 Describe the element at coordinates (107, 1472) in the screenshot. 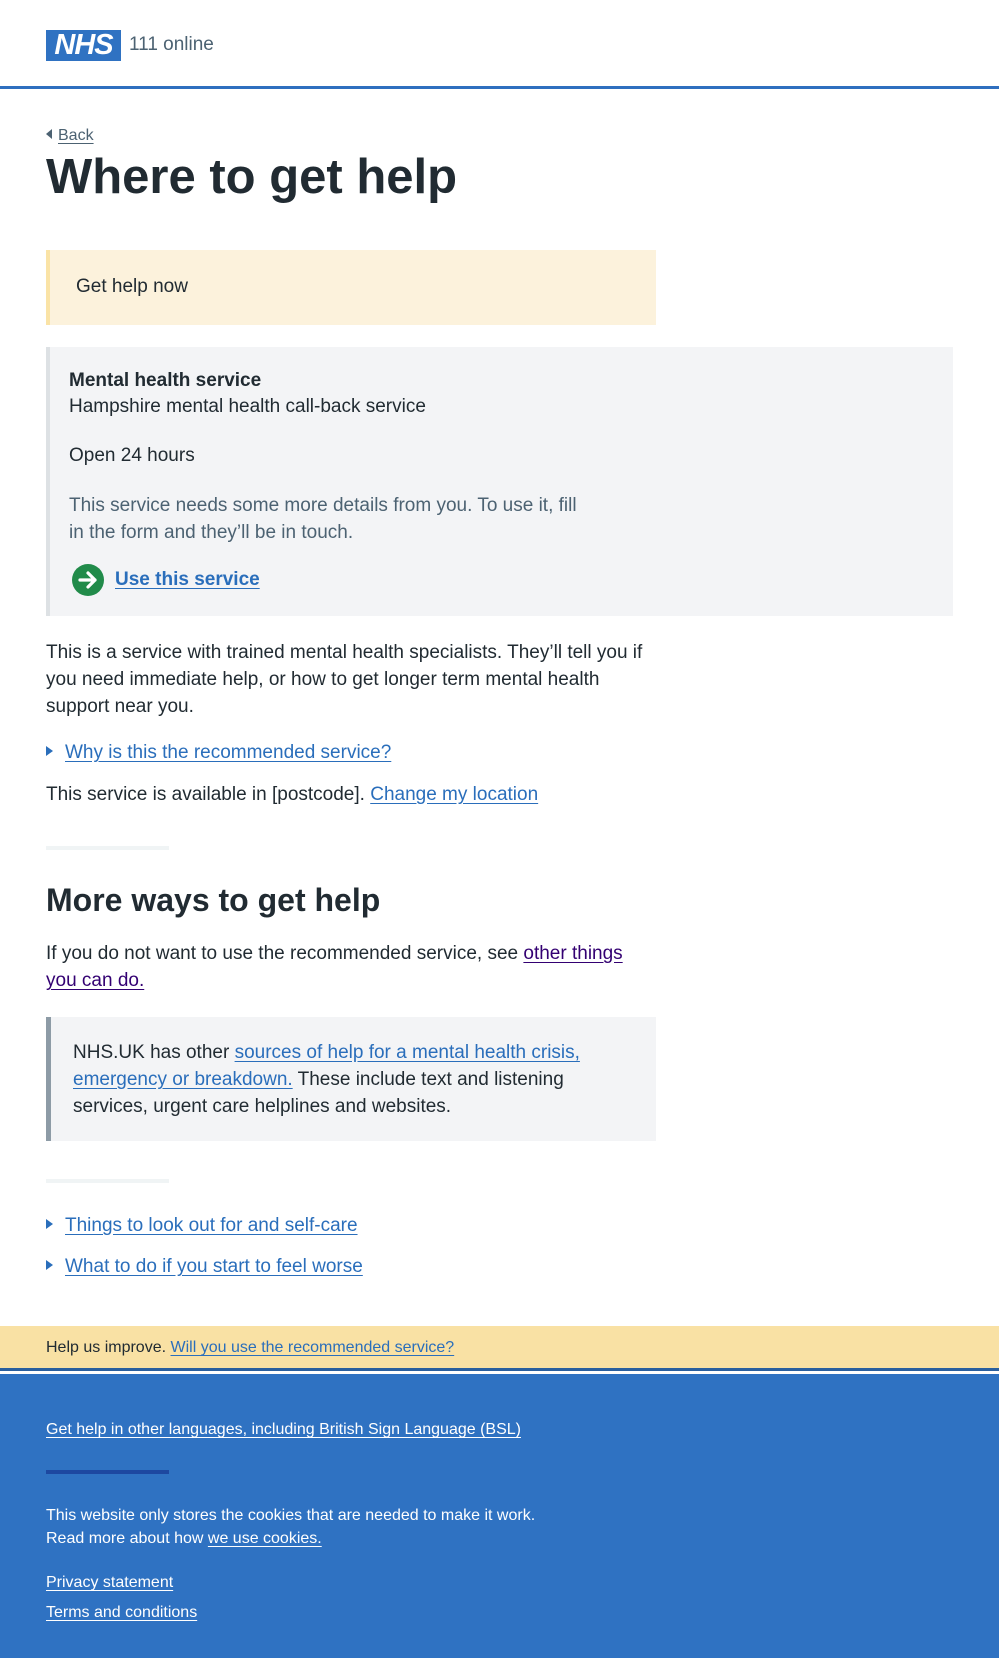

I see `footer-divider` at that location.